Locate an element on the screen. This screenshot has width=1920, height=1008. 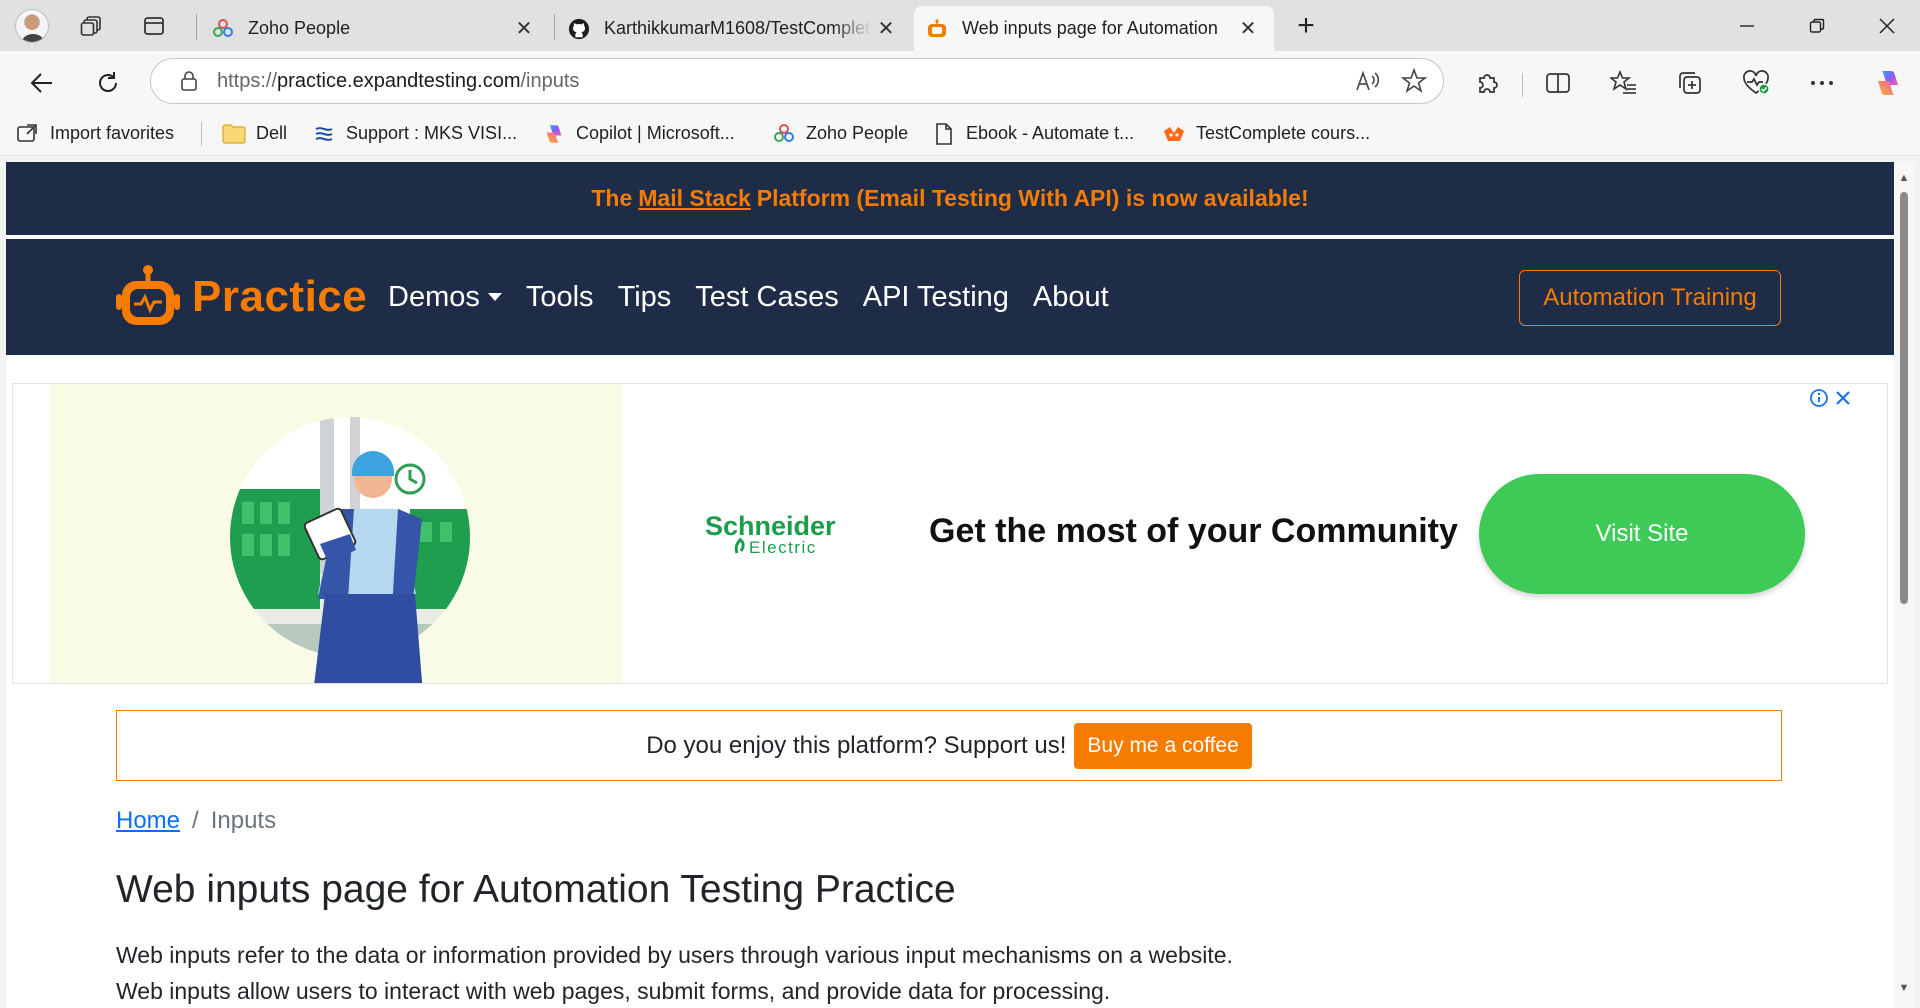
extensions-button is located at coordinates (1488, 83).